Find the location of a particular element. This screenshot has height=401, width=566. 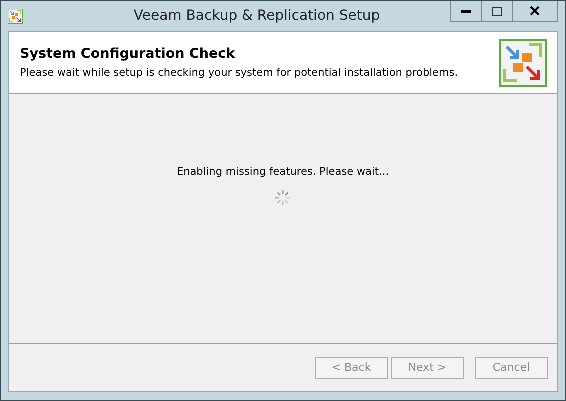

minimize-button is located at coordinates (466, 11).